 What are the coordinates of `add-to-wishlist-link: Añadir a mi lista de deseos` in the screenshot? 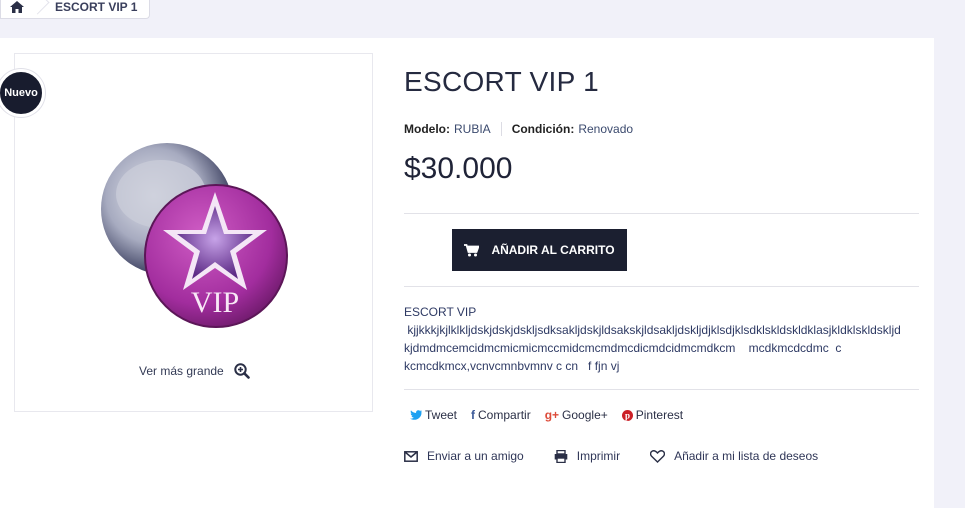 It's located at (734, 456).